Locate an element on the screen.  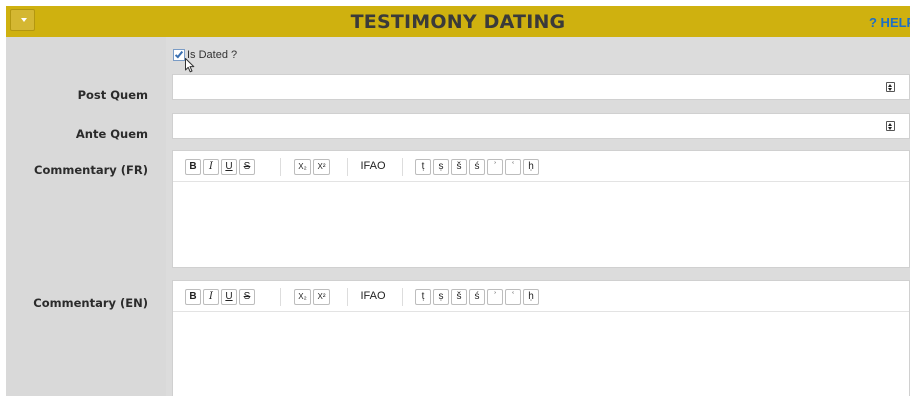
is-dated-row: Is Dated ? is located at coordinates (205, 55).